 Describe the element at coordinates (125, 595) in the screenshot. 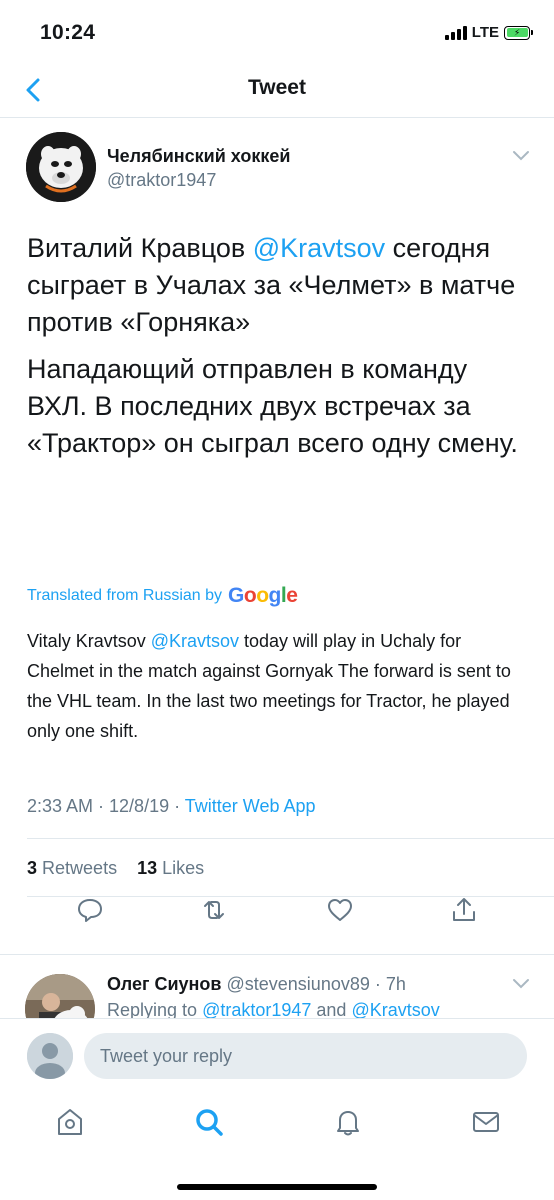

I see `translated-label: Translated from Russian by` at that location.